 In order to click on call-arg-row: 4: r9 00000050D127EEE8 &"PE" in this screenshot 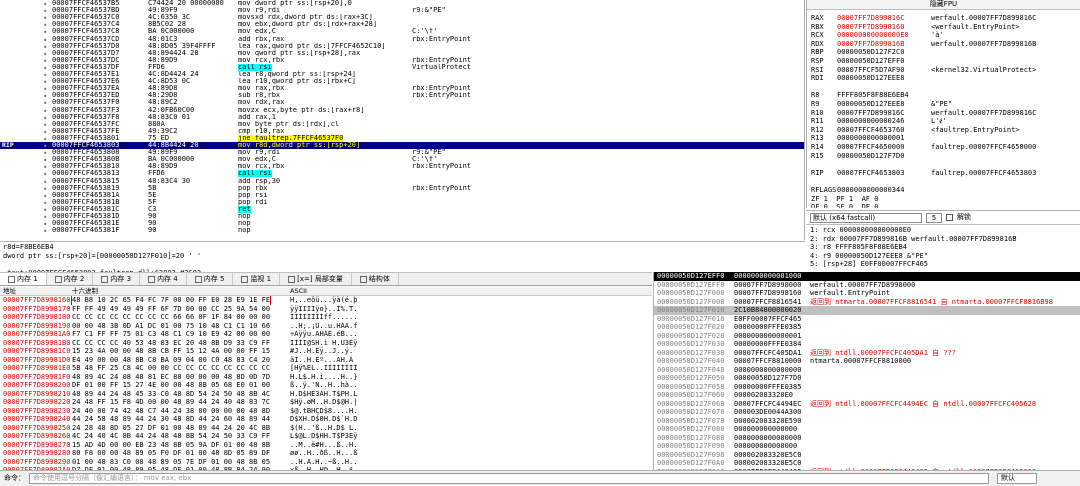, I will do `click(945, 256)`.